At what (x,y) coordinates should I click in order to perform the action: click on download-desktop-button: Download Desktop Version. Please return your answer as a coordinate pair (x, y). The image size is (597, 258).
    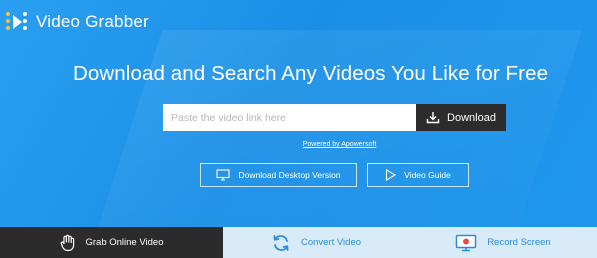
    Looking at the image, I should click on (278, 175).